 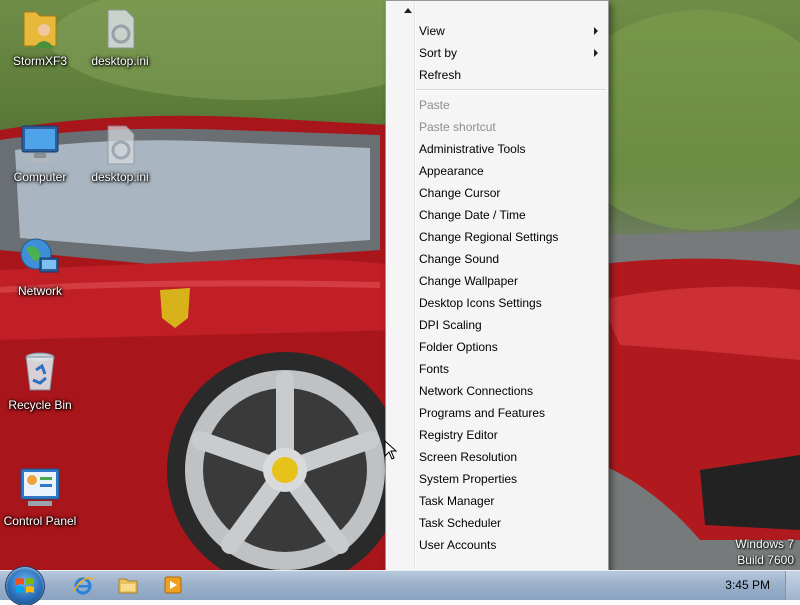 I want to click on menu-item-change-date-time: Change Date / Time, so click(x=497, y=215).